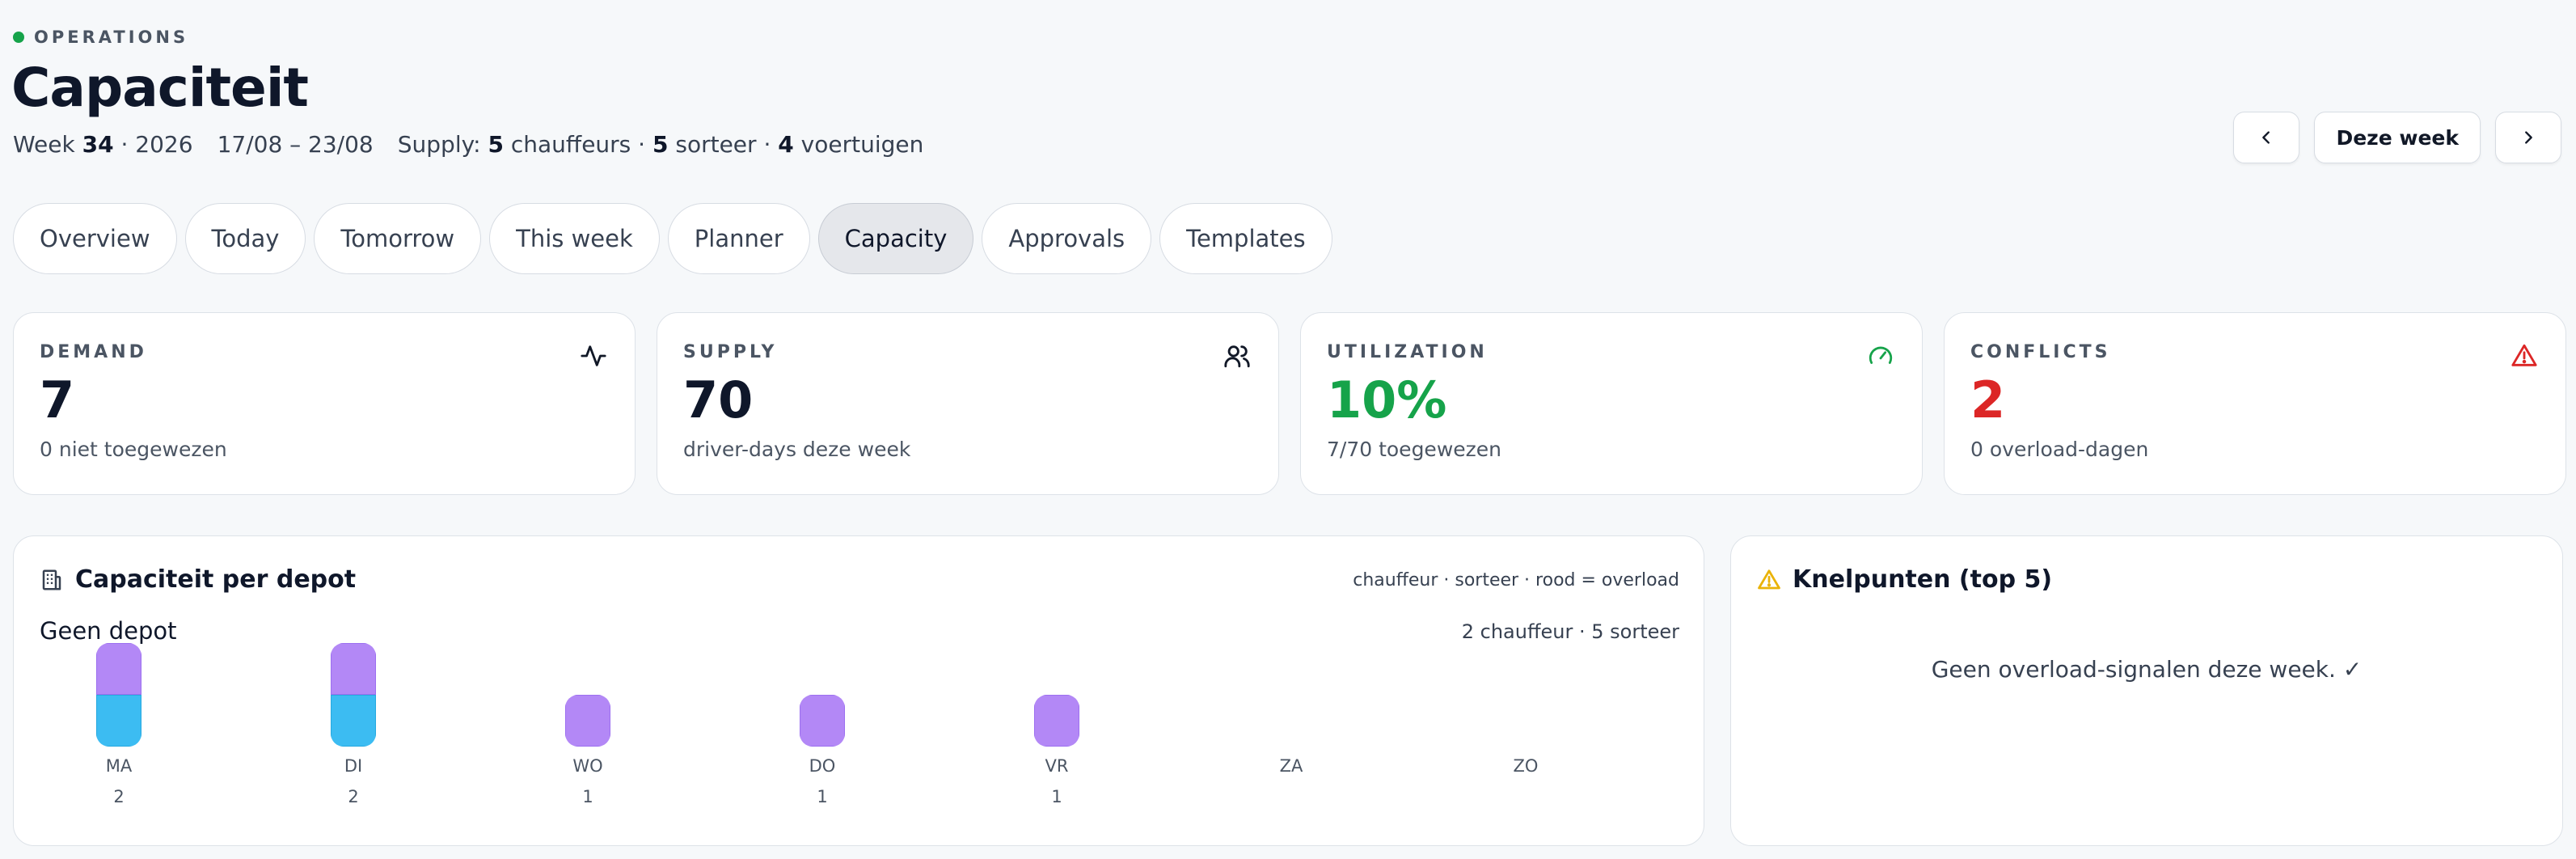  Describe the element at coordinates (245, 238) in the screenshot. I see `tab-today: Today` at that location.